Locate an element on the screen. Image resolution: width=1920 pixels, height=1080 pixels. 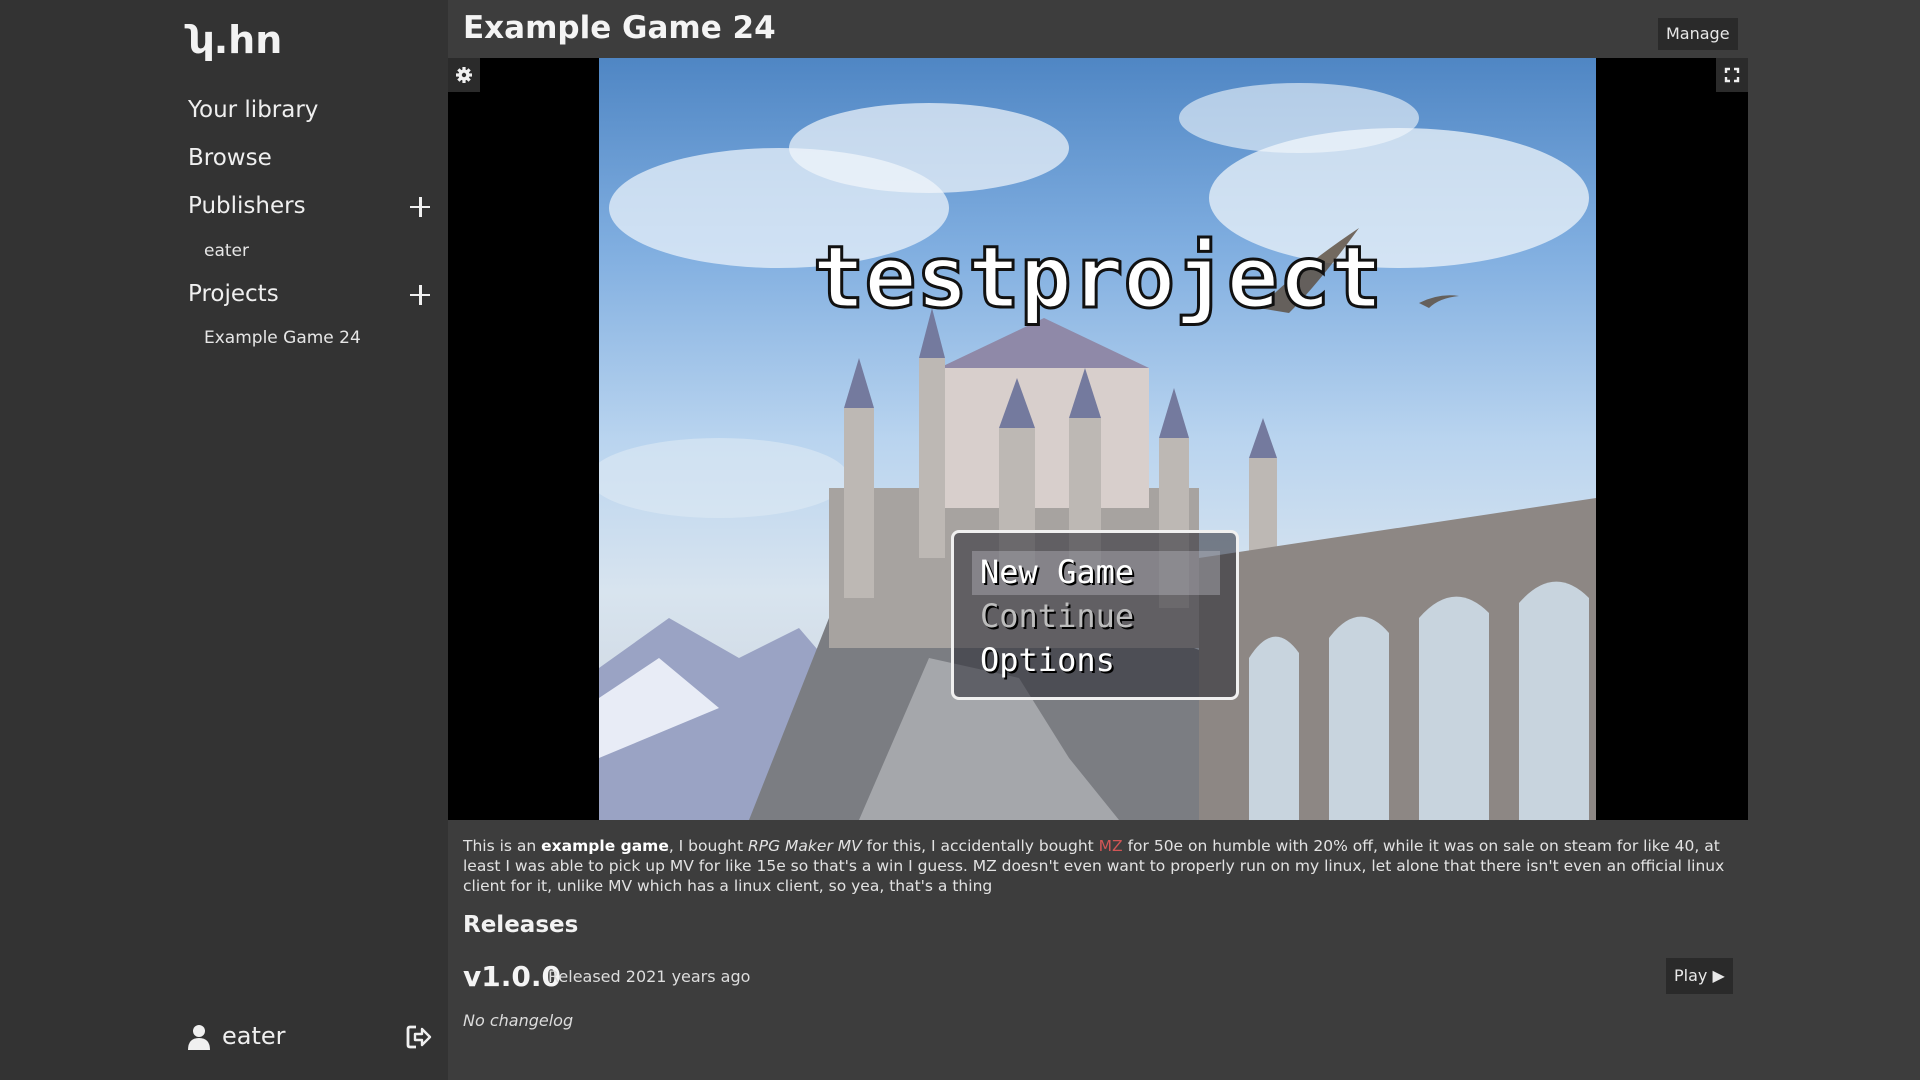
add-publisher-button is located at coordinates (420, 207).